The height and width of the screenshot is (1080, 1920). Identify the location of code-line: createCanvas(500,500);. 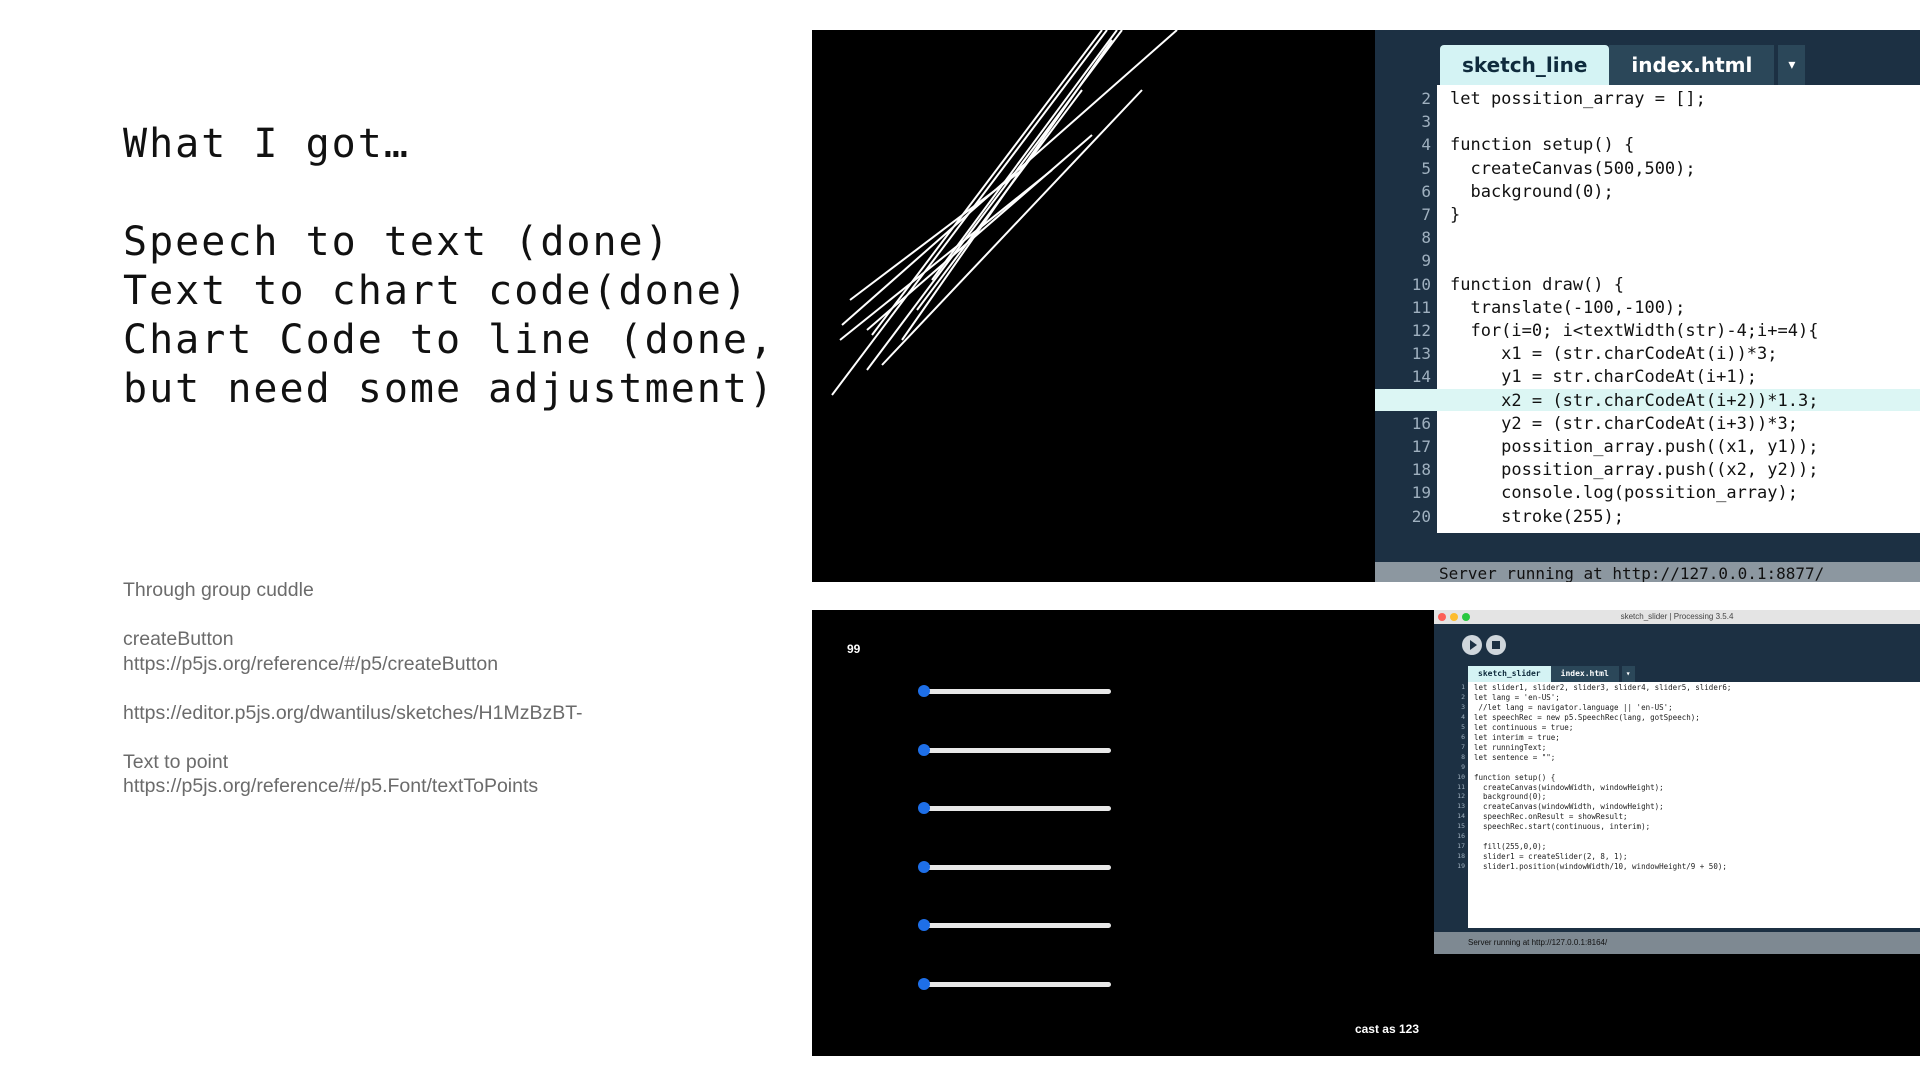
(1573, 168).